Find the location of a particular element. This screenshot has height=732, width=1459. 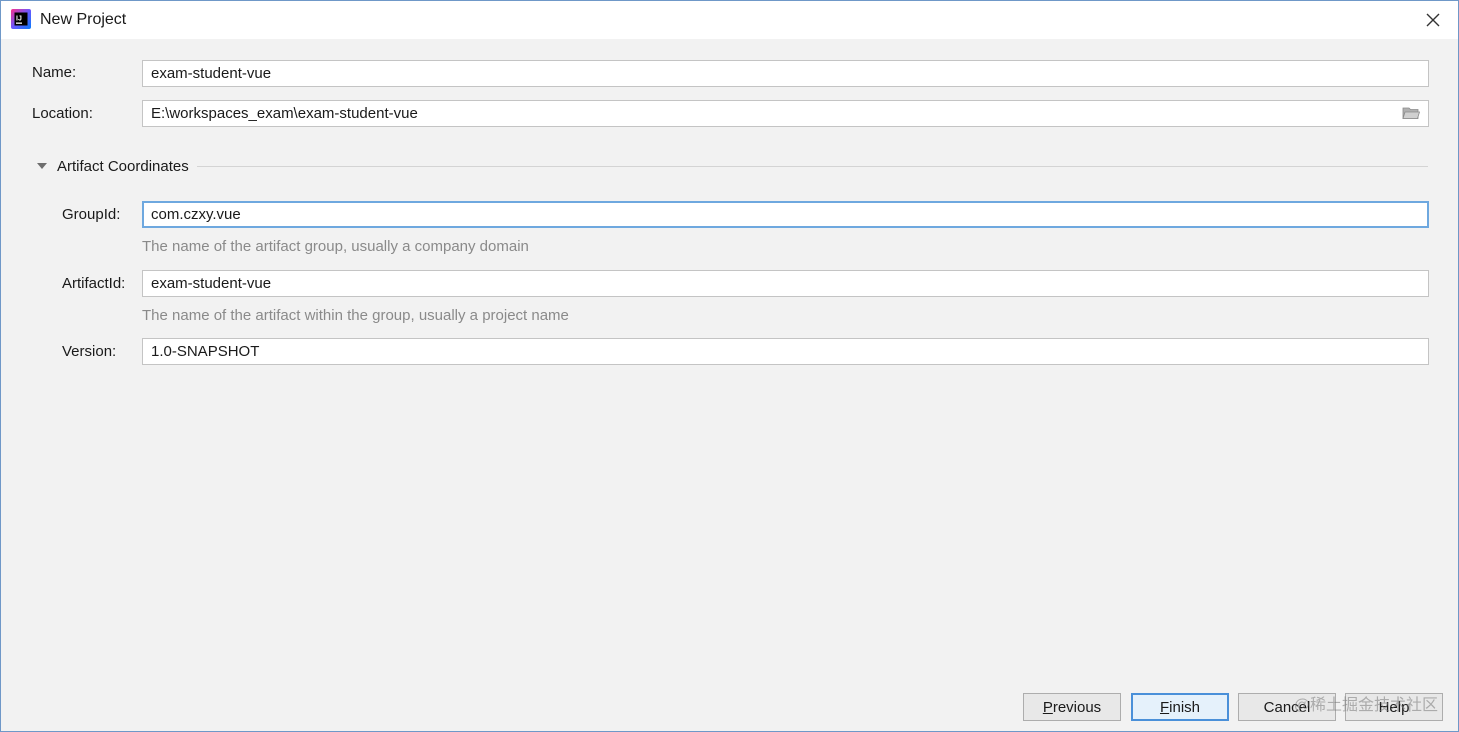

dialog-title: New Project is located at coordinates (83, 19).